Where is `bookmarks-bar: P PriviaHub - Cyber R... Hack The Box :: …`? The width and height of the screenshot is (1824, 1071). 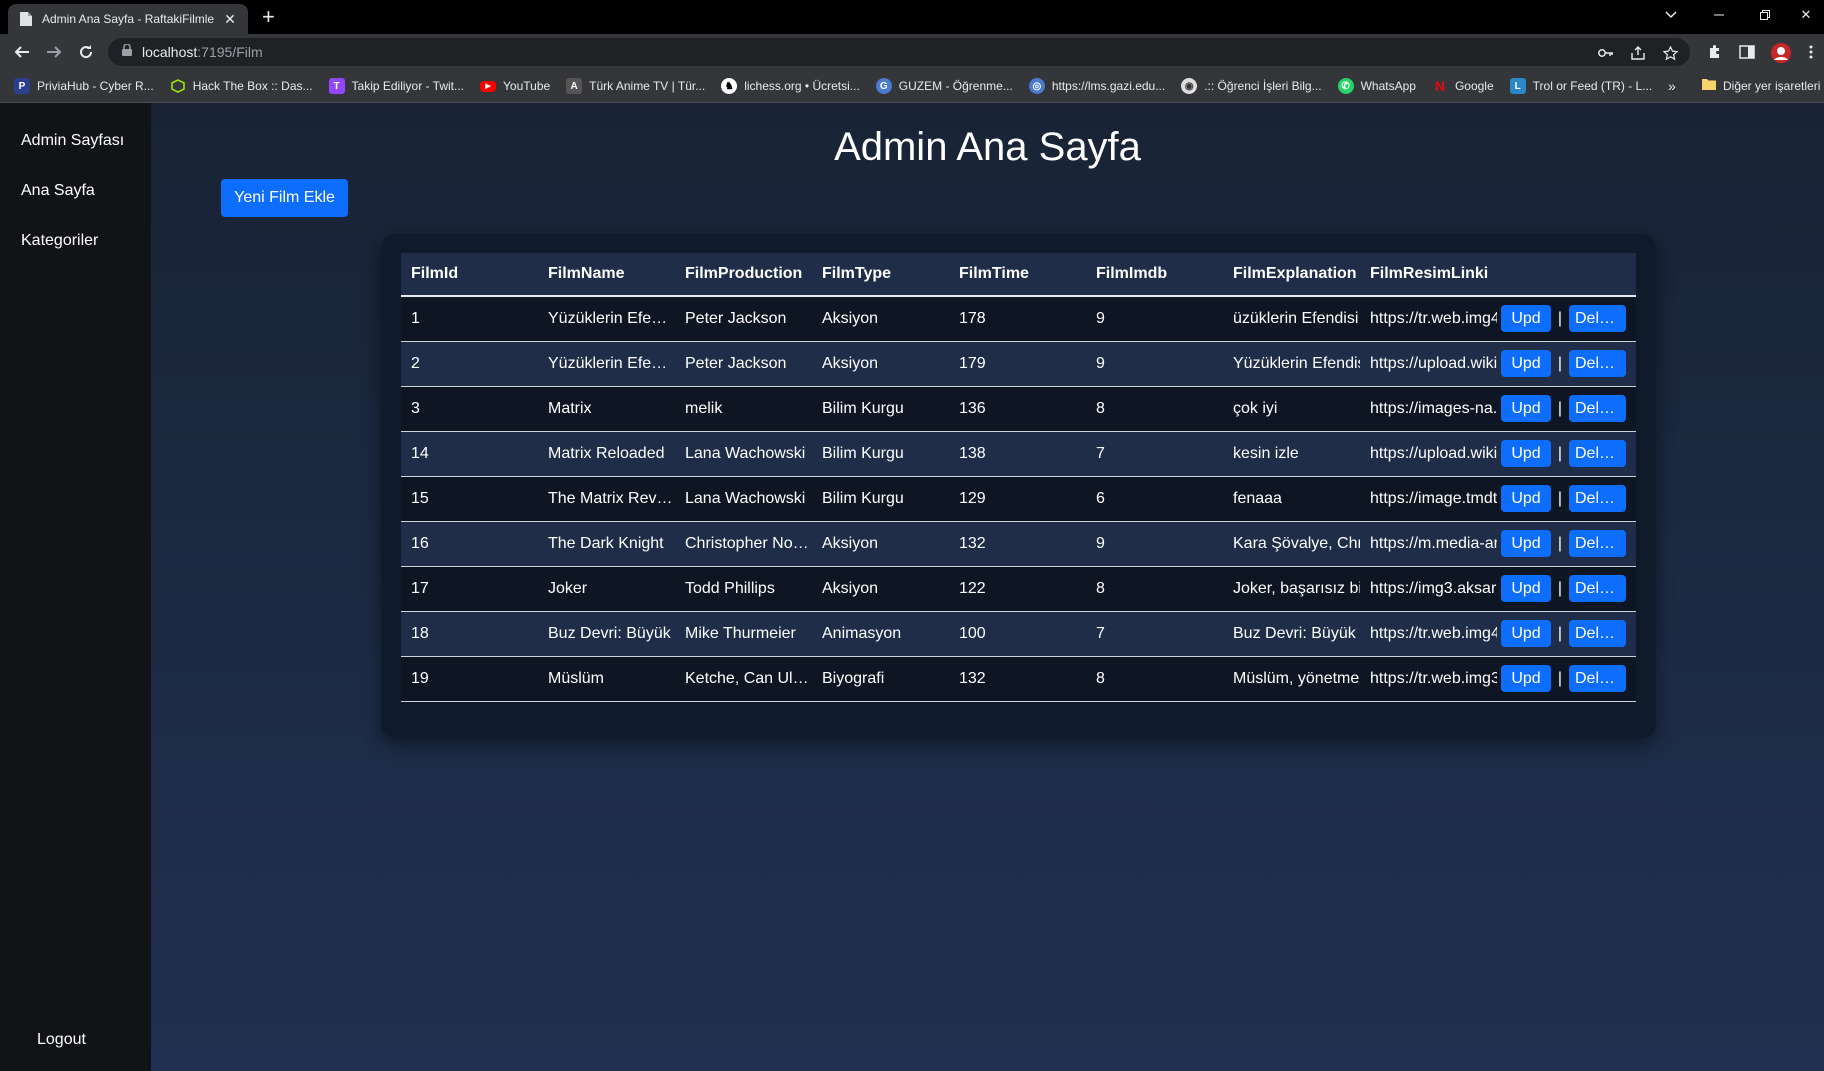 bookmarks-bar: P PriviaHub - Cyber R... Hack The Box :: … is located at coordinates (912, 86).